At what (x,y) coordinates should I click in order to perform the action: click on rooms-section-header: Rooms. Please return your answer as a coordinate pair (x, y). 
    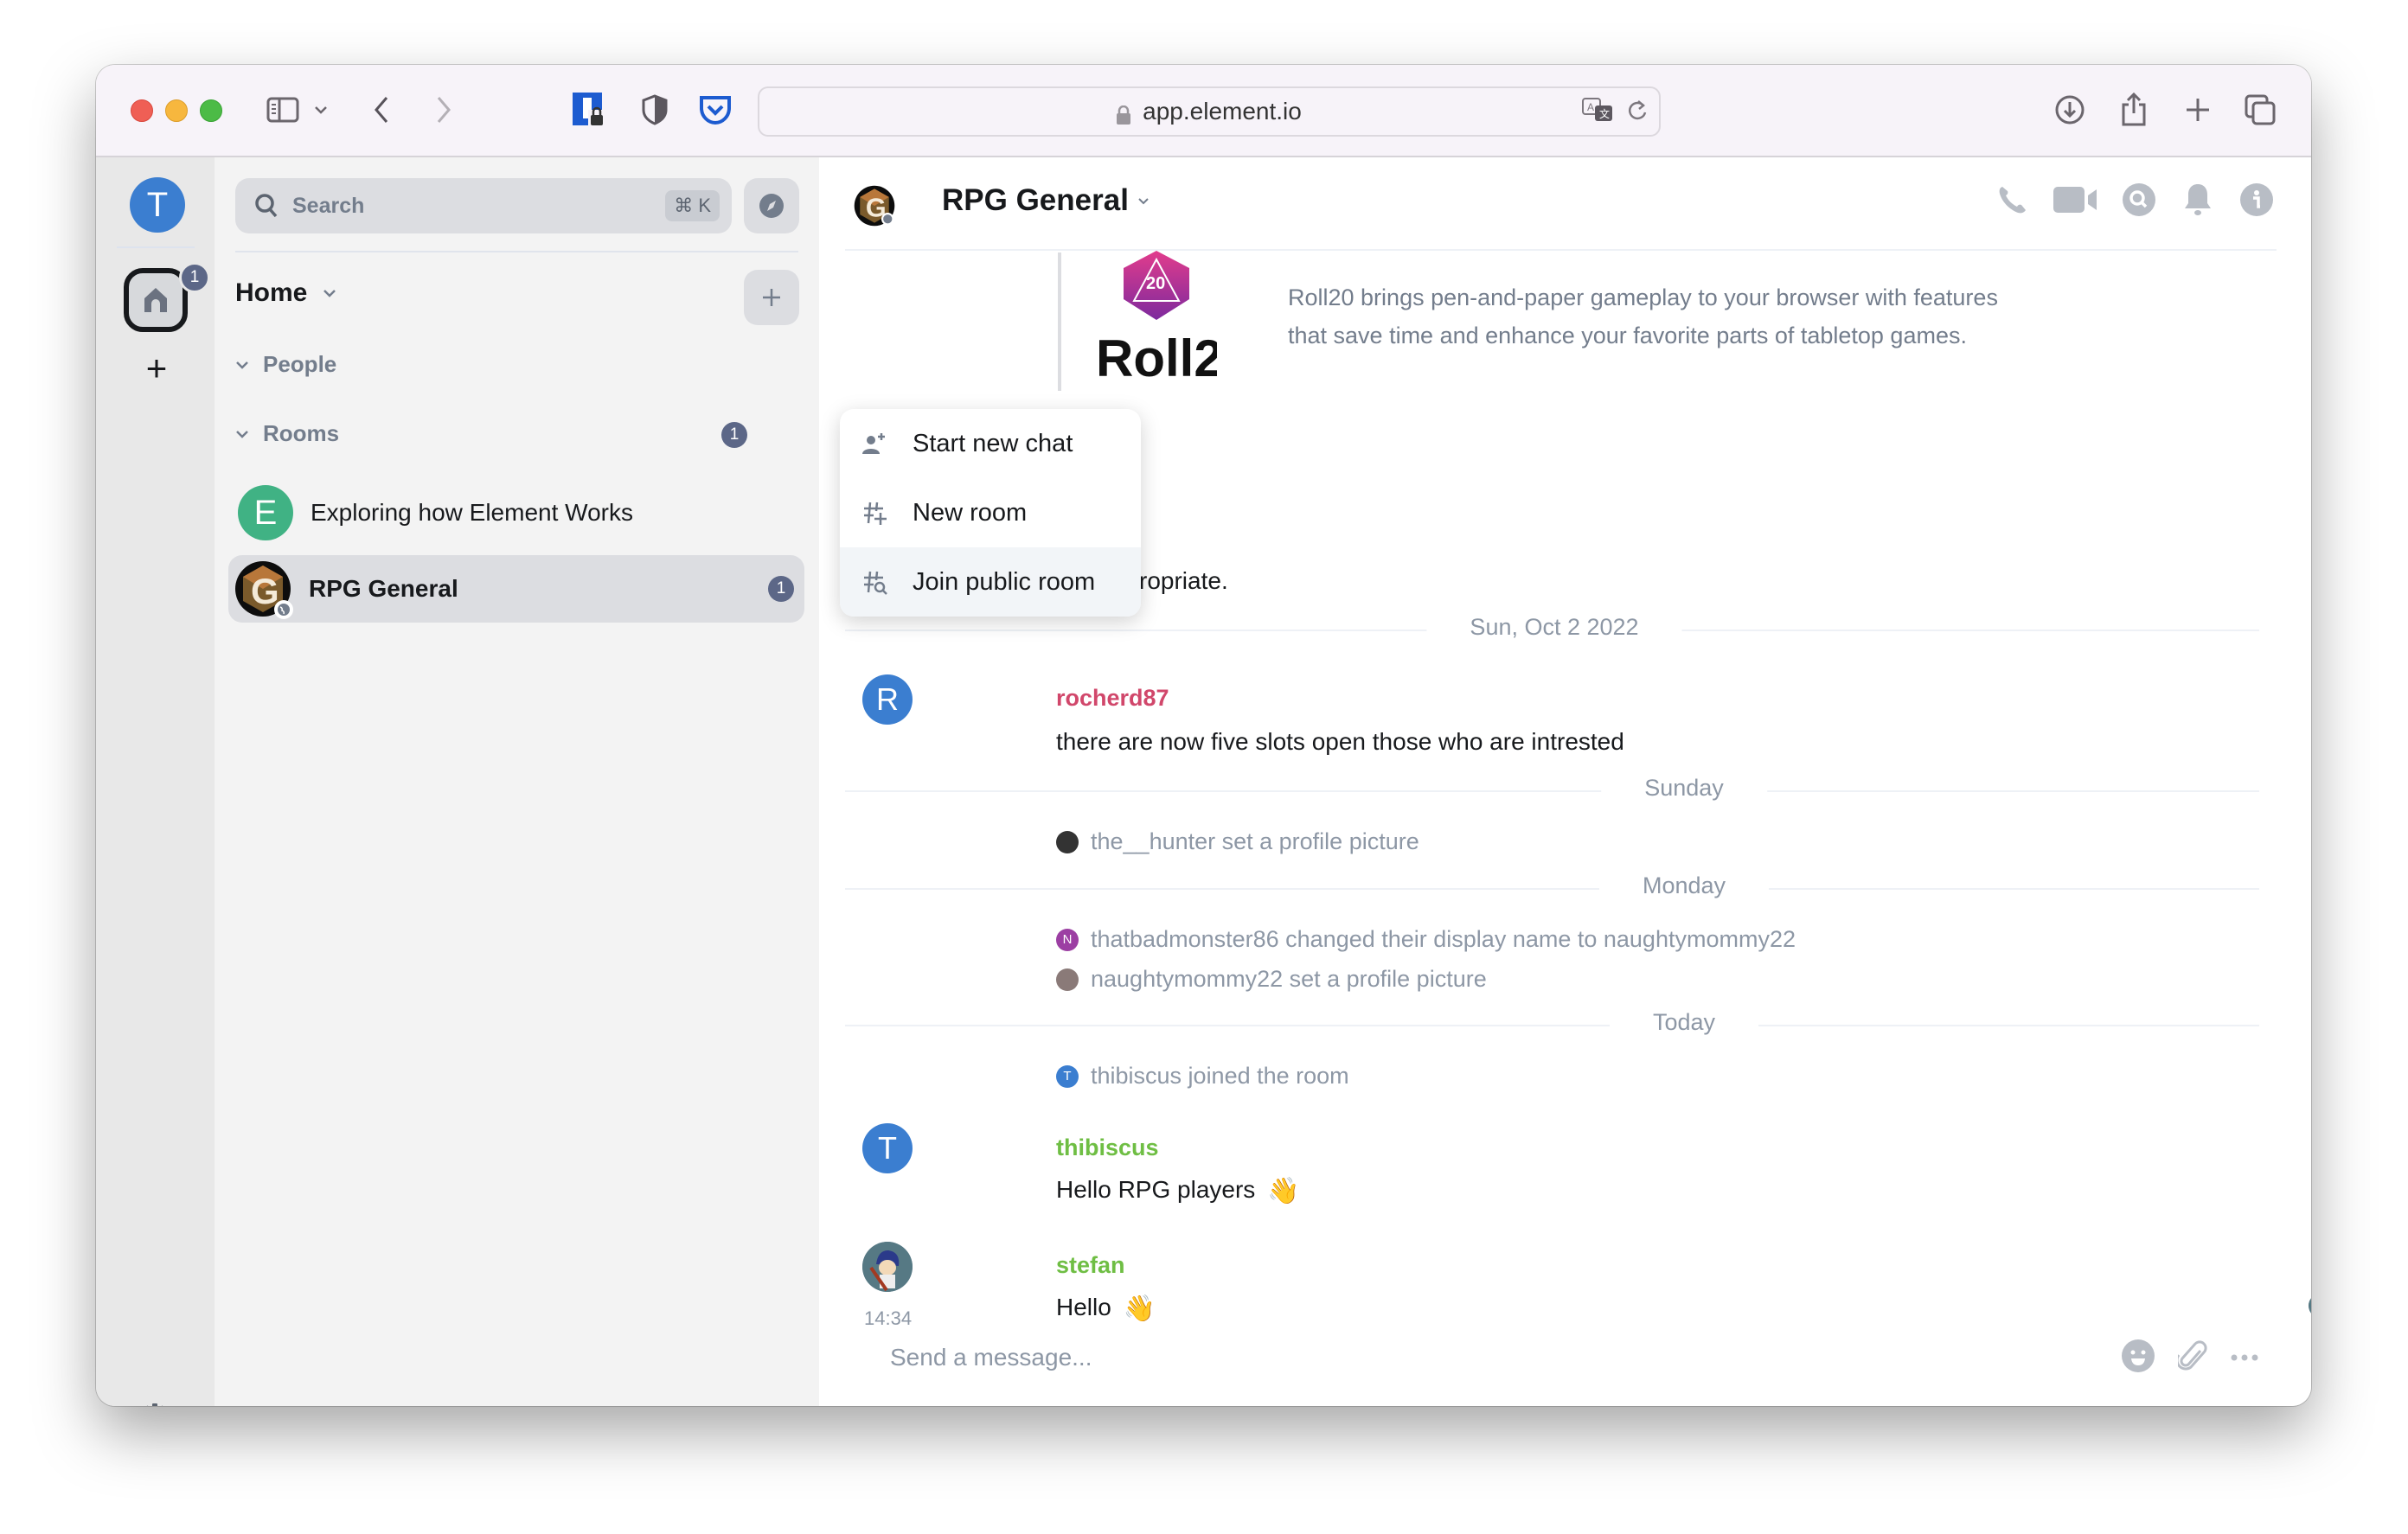
    Looking at the image, I should click on (287, 433).